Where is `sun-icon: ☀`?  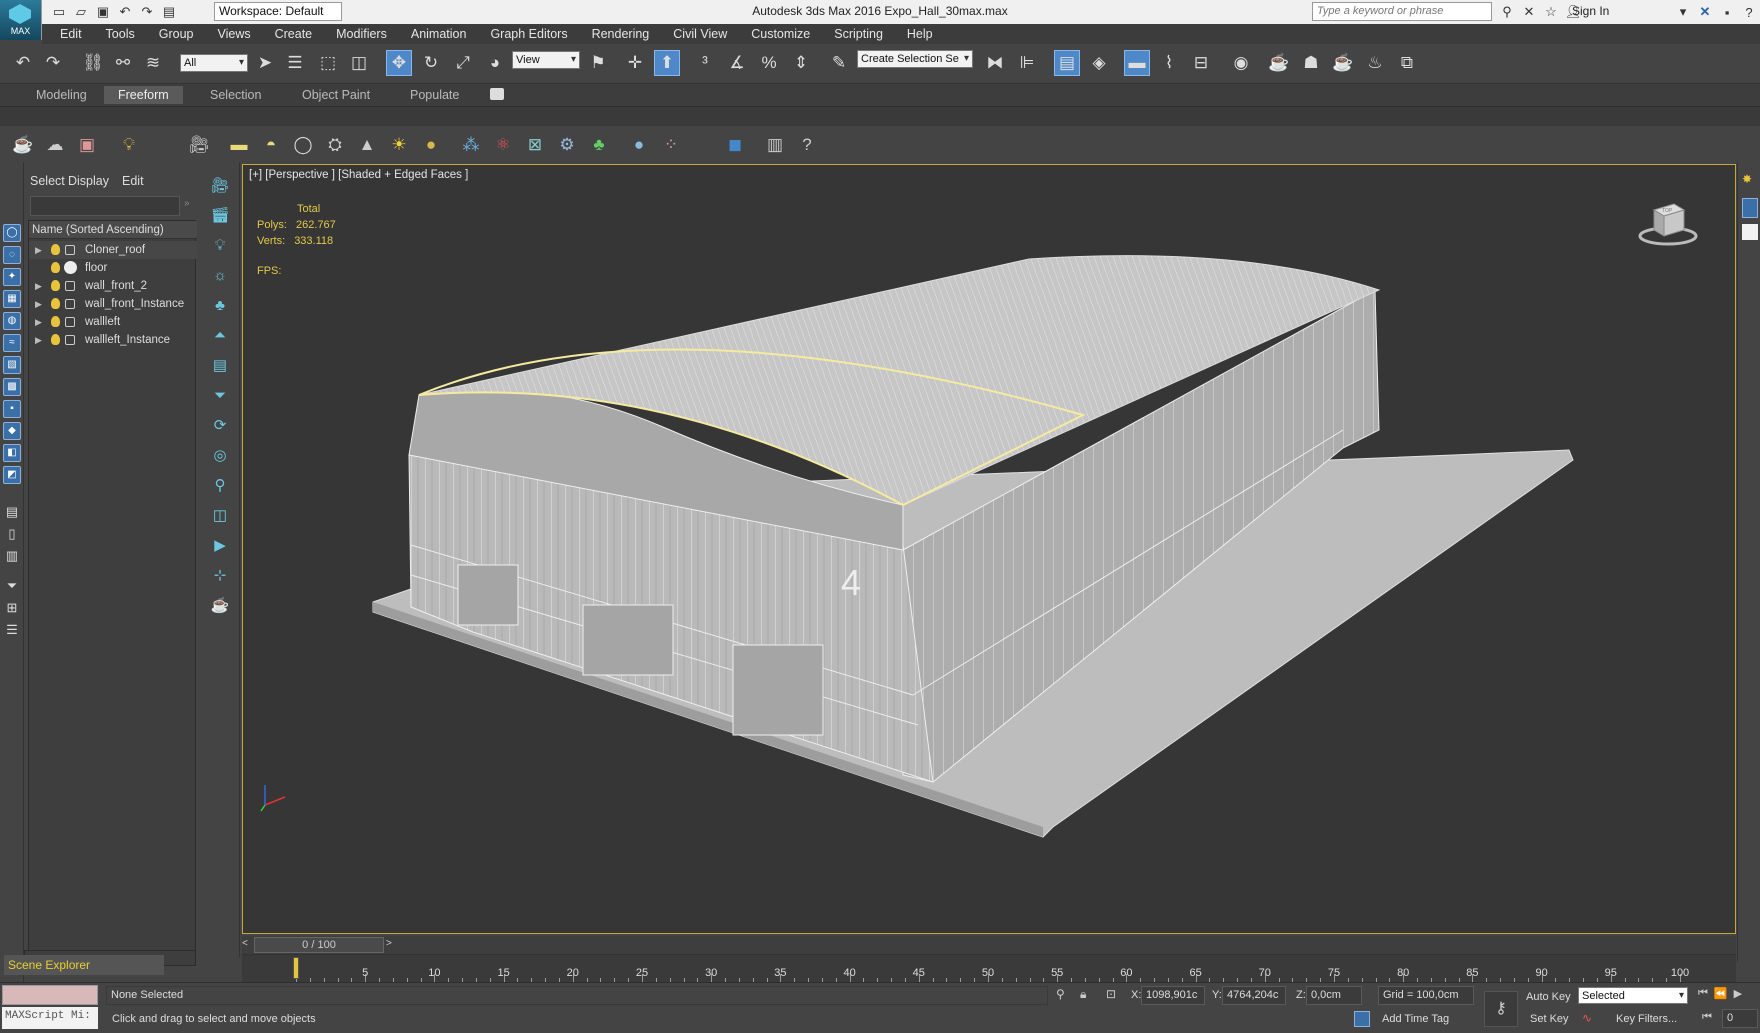
sun-icon: ☀ is located at coordinates (399, 145).